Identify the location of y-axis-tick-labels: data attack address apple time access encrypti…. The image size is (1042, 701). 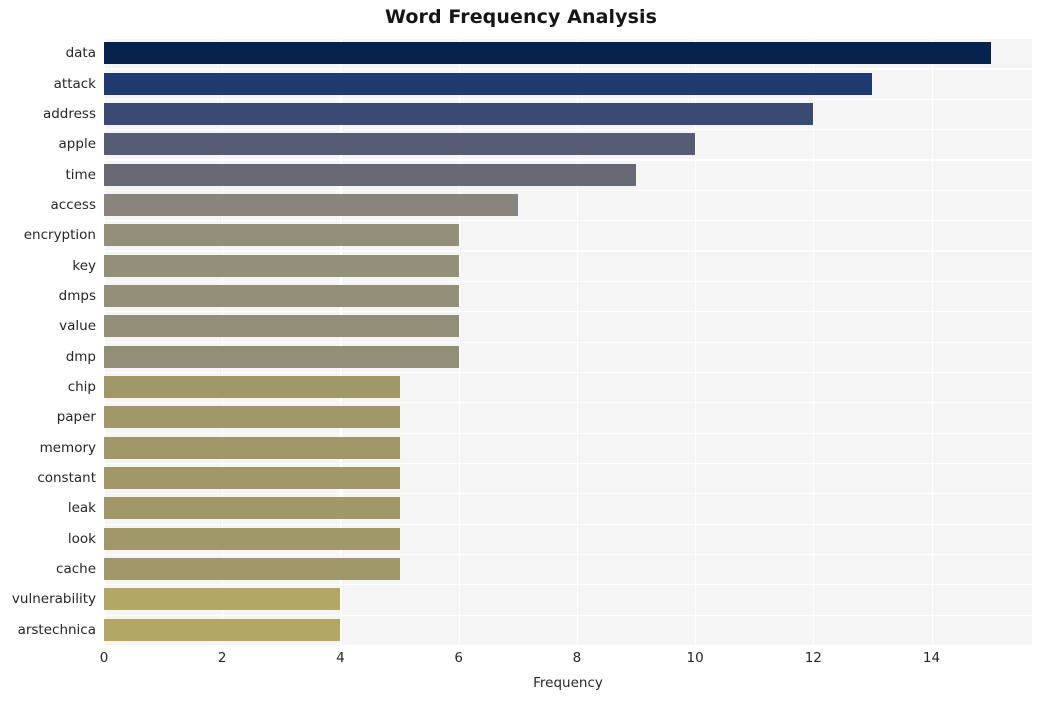
(48, 341).